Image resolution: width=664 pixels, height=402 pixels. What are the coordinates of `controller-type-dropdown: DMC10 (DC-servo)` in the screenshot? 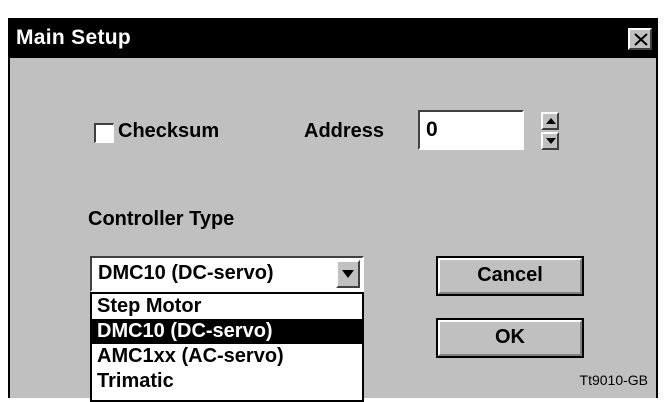 It's located at (227, 274).